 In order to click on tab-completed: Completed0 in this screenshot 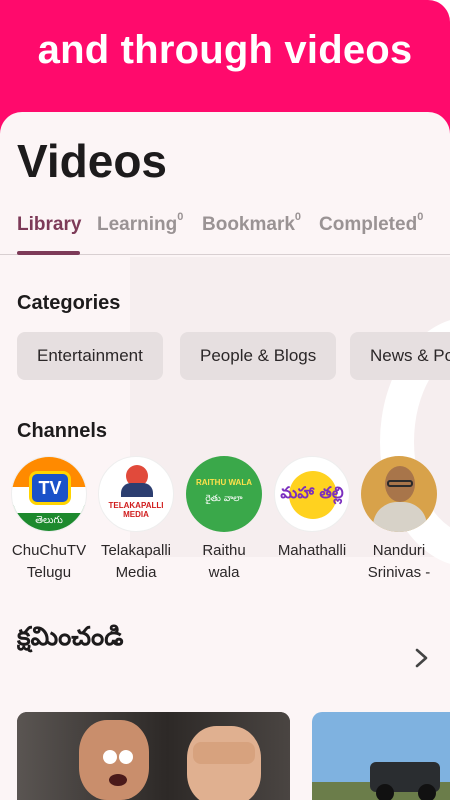, I will do `click(371, 223)`.